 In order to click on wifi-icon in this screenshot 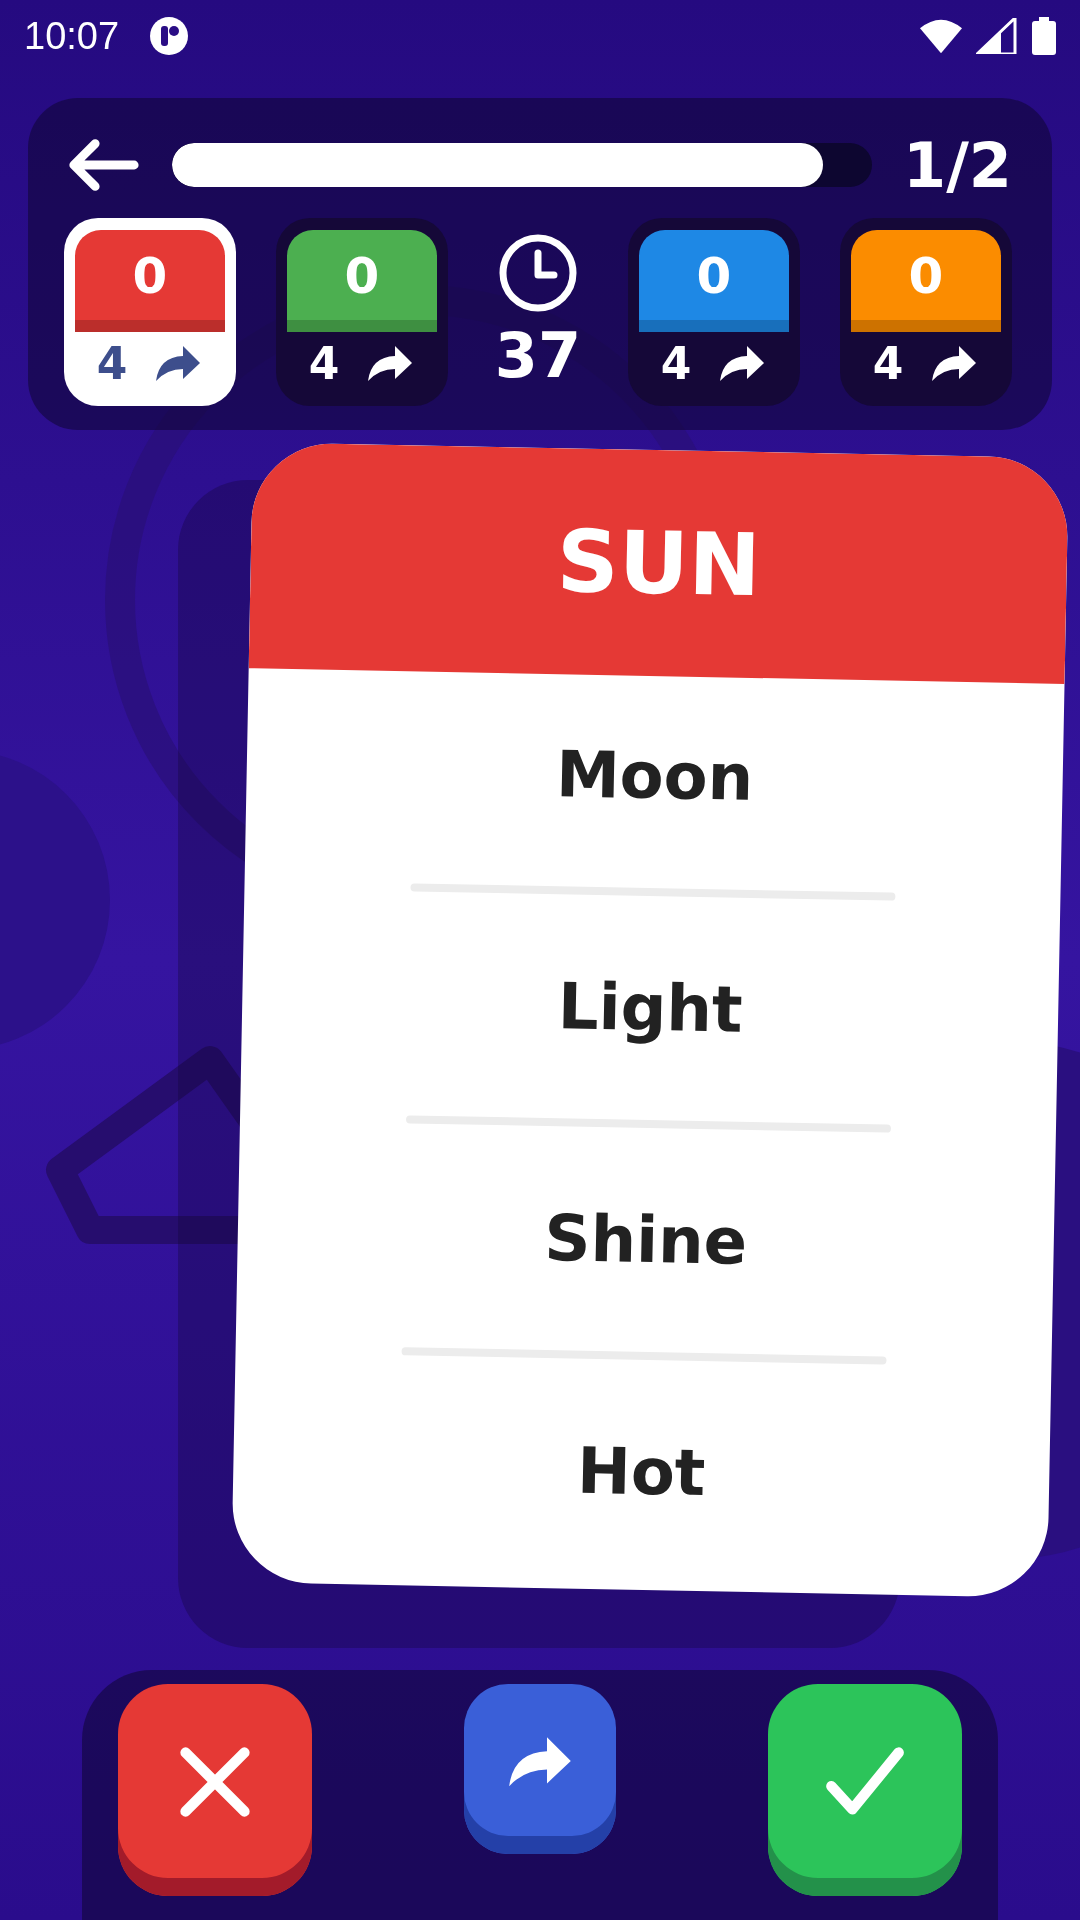, I will do `click(941, 36)`.